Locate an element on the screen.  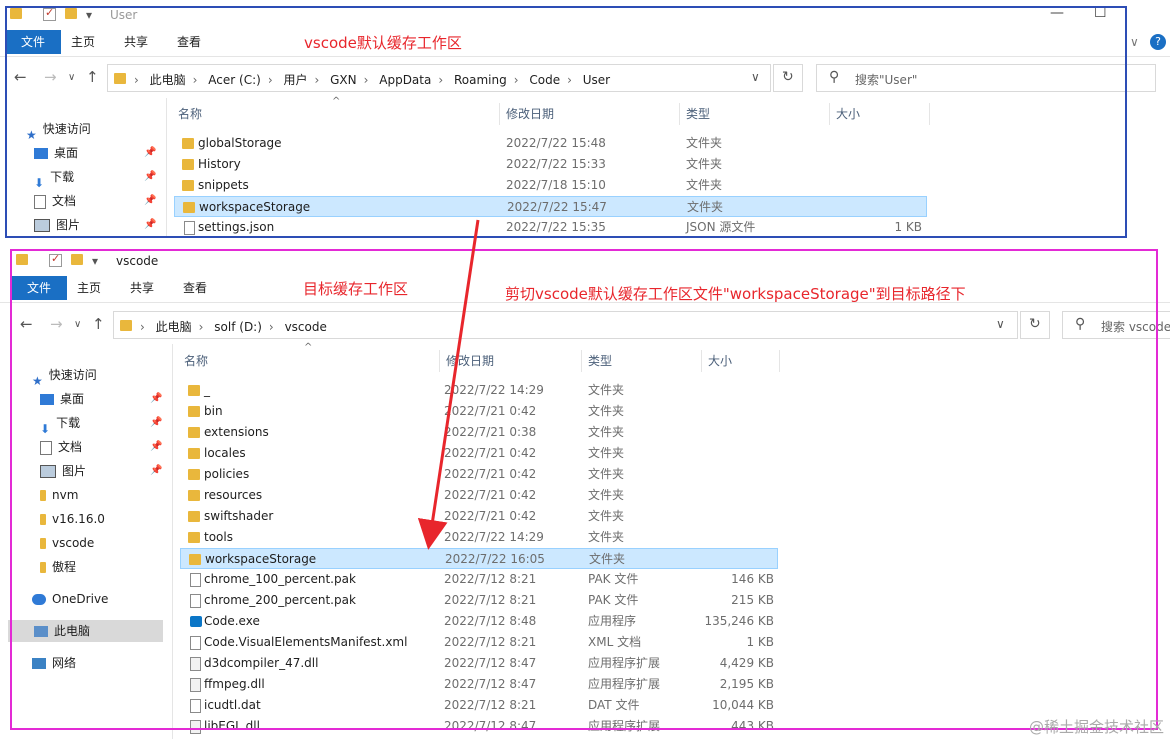
watermark: @稀土掘金技术社区 is located at coordinates (1096, 727).